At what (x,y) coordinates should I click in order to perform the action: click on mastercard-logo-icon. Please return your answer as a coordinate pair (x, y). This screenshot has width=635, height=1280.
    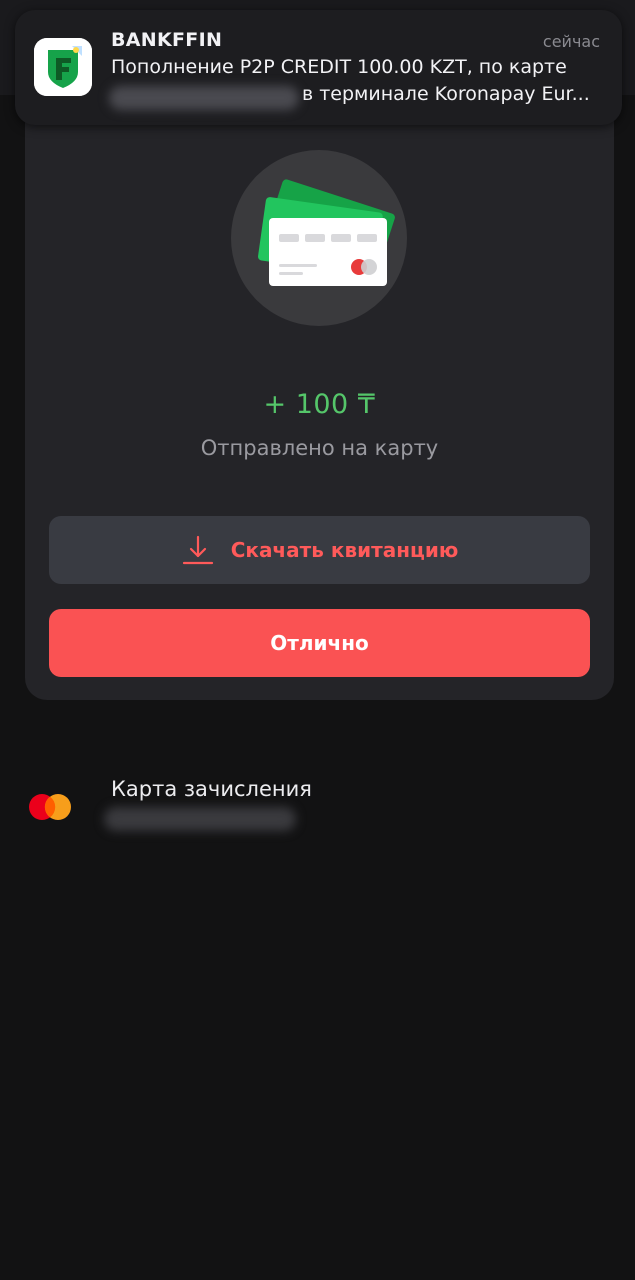
    Looking at the image, I should click on (50, 807).